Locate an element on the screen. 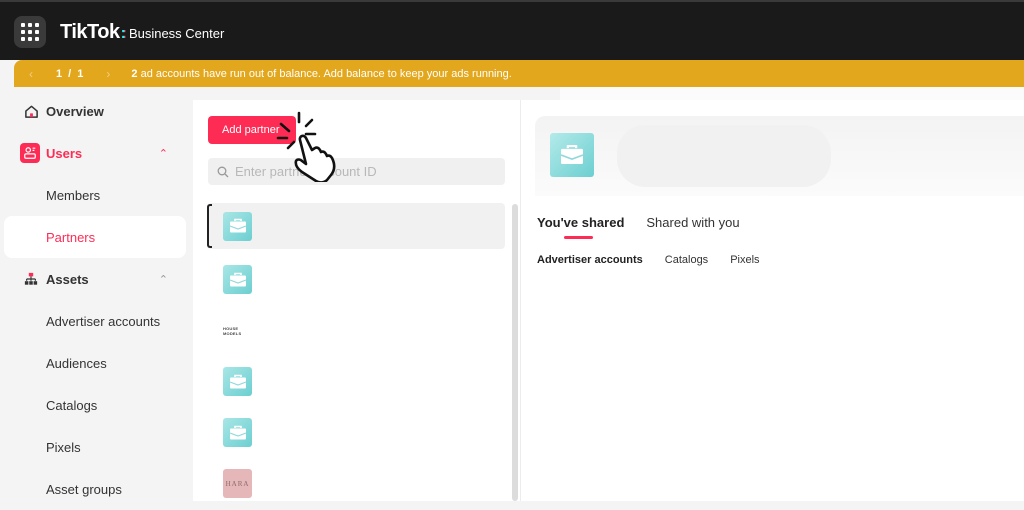 The width and height of the screenshot is (1024, 510). partner-list-scrollbar is located at coordinates (515, 352).